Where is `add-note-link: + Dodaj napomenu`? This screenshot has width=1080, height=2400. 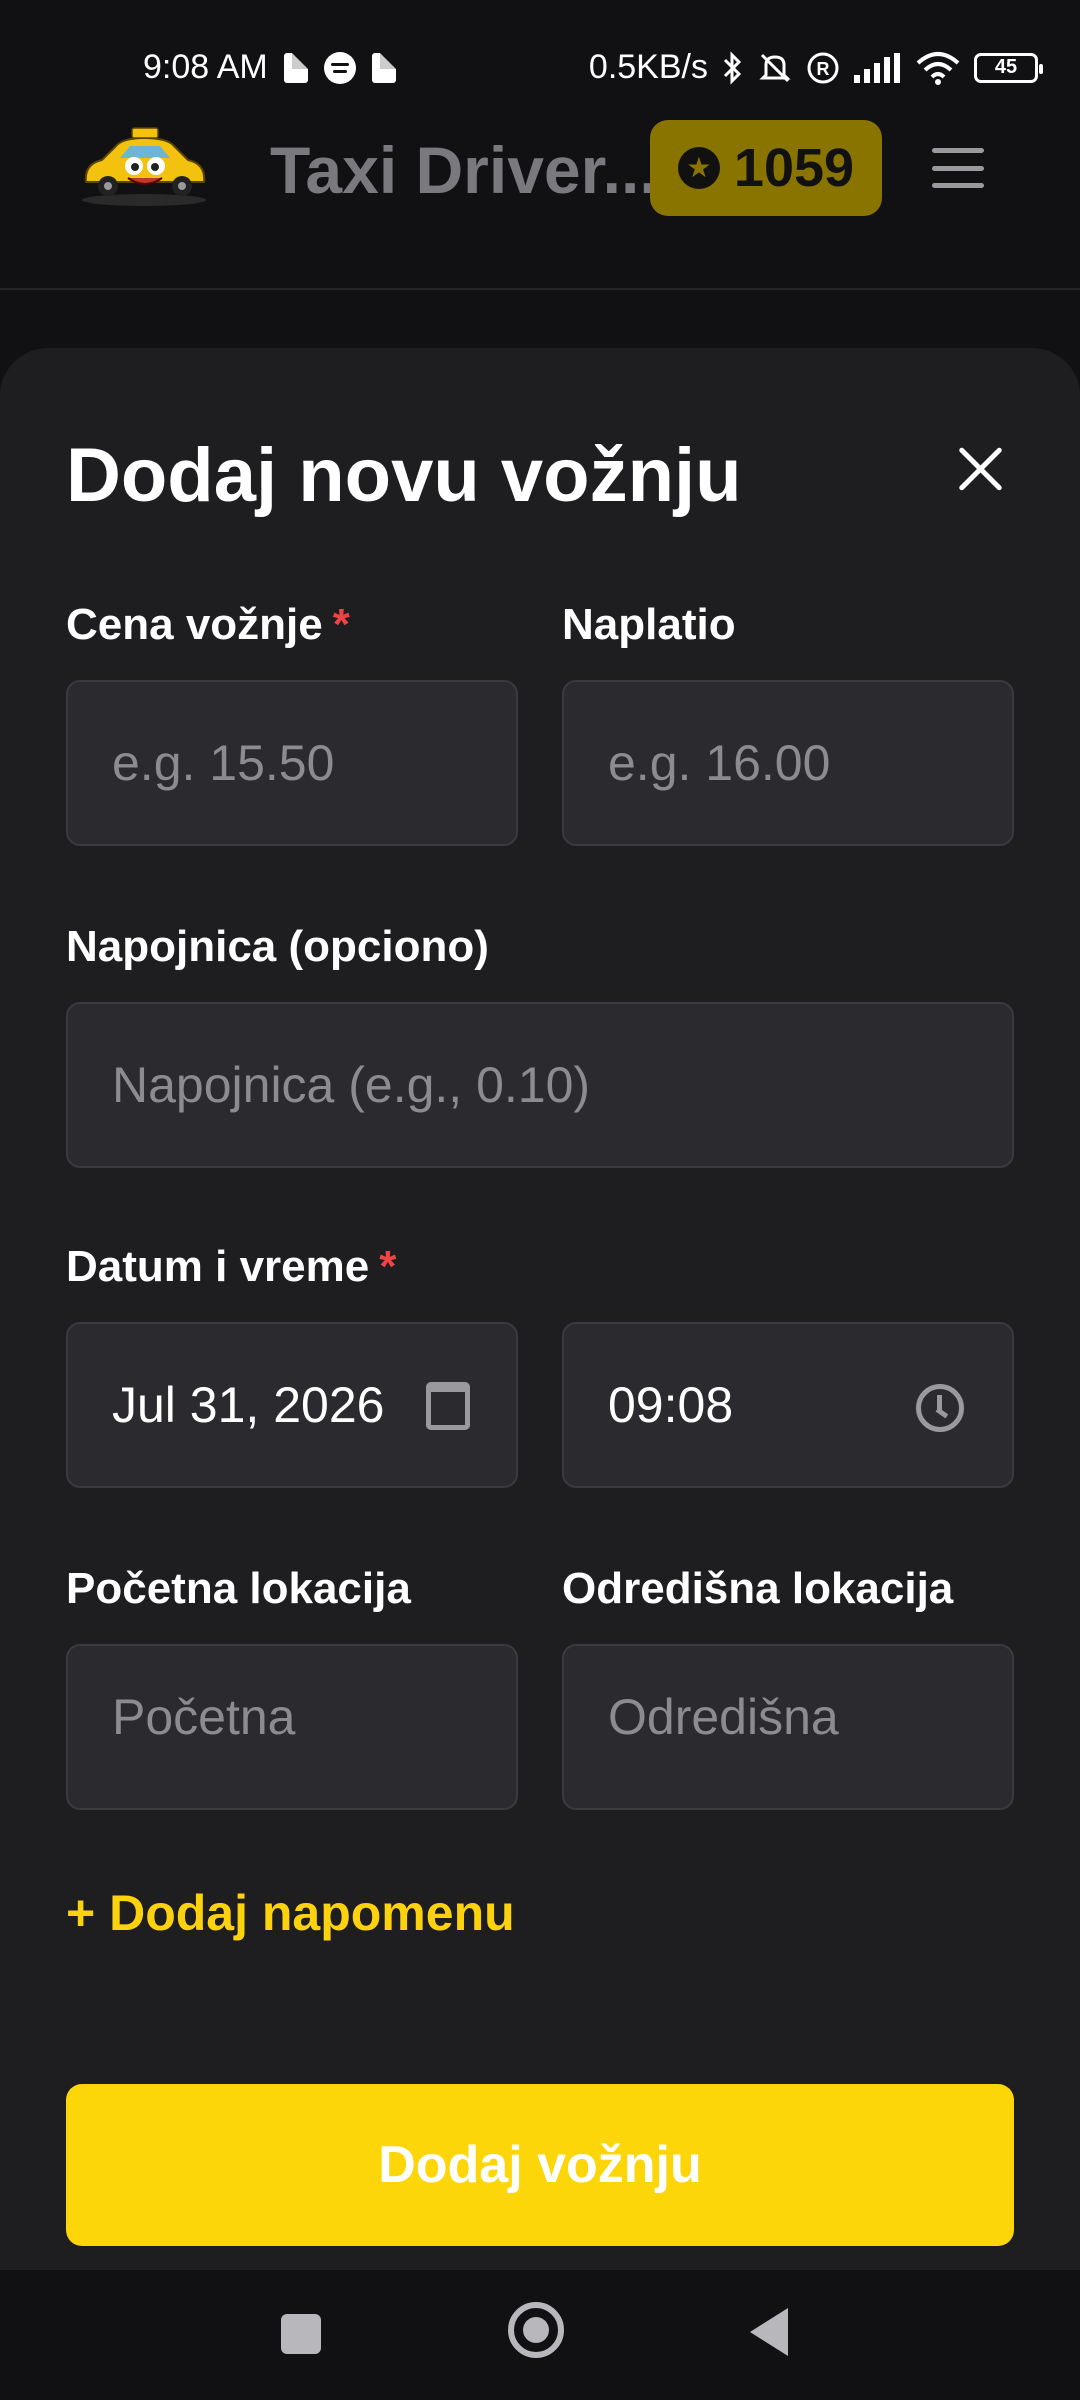 add-note-link: + Dodaj napomenu is located at coordinates (290, 1913).